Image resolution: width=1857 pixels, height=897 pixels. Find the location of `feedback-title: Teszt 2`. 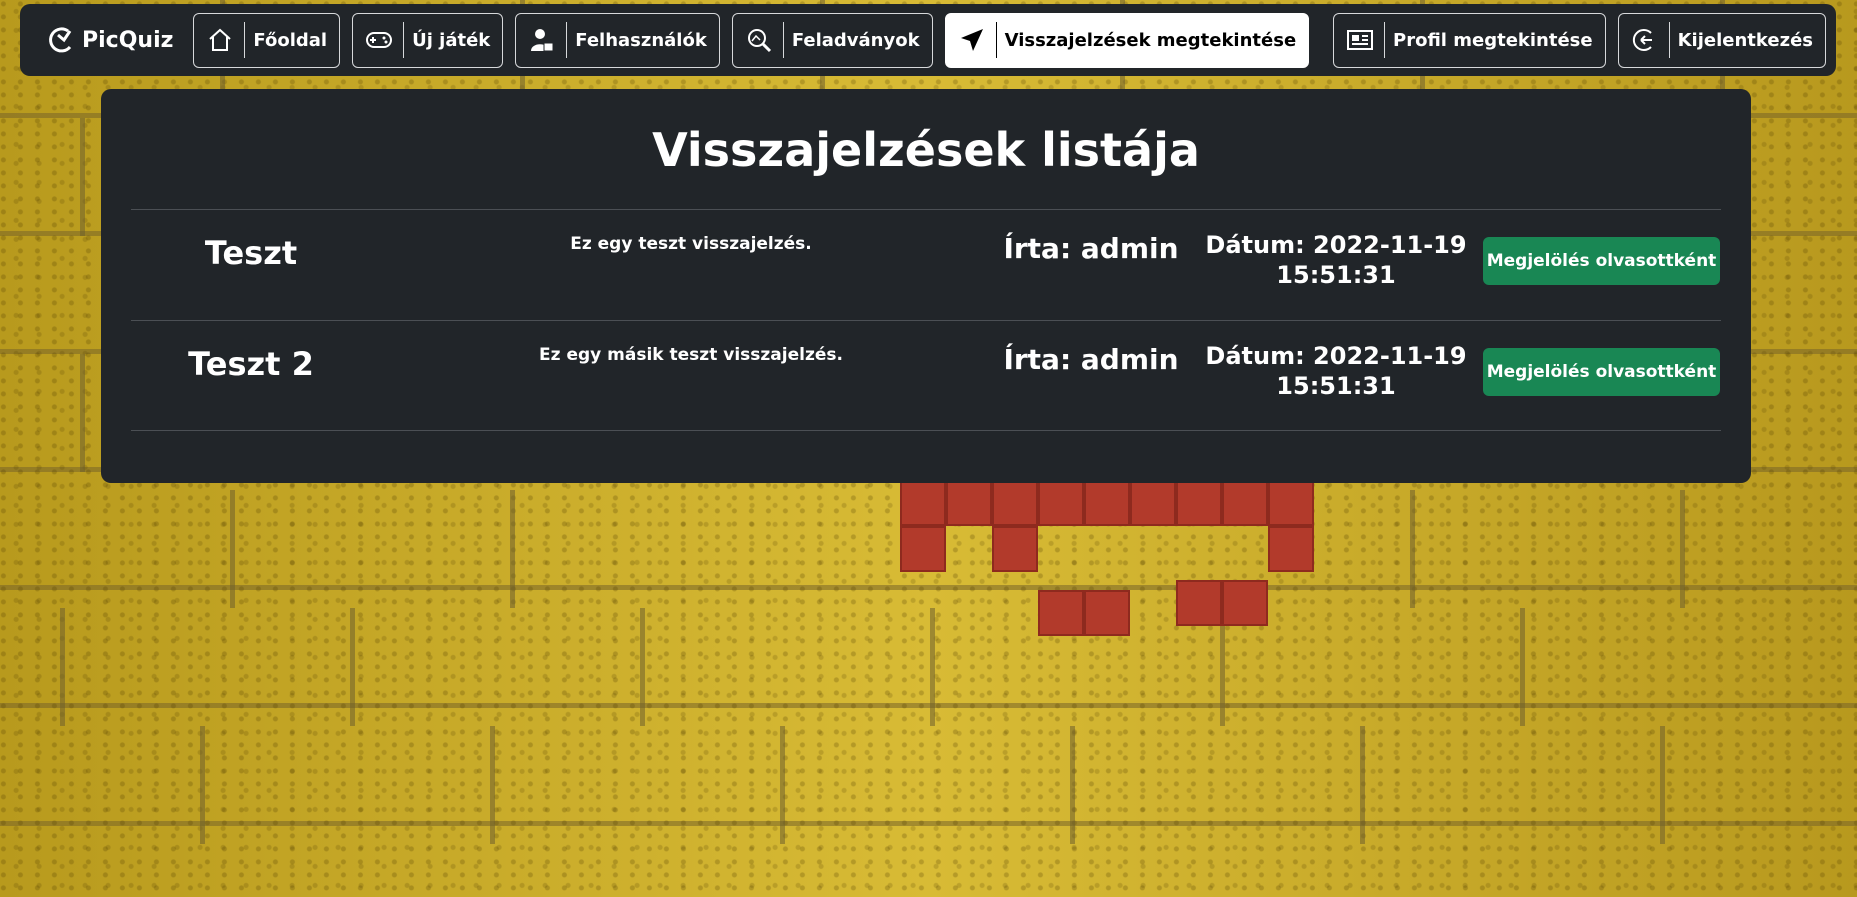

feedback-title: Teszt 2 is located at coordinates (251, 364).